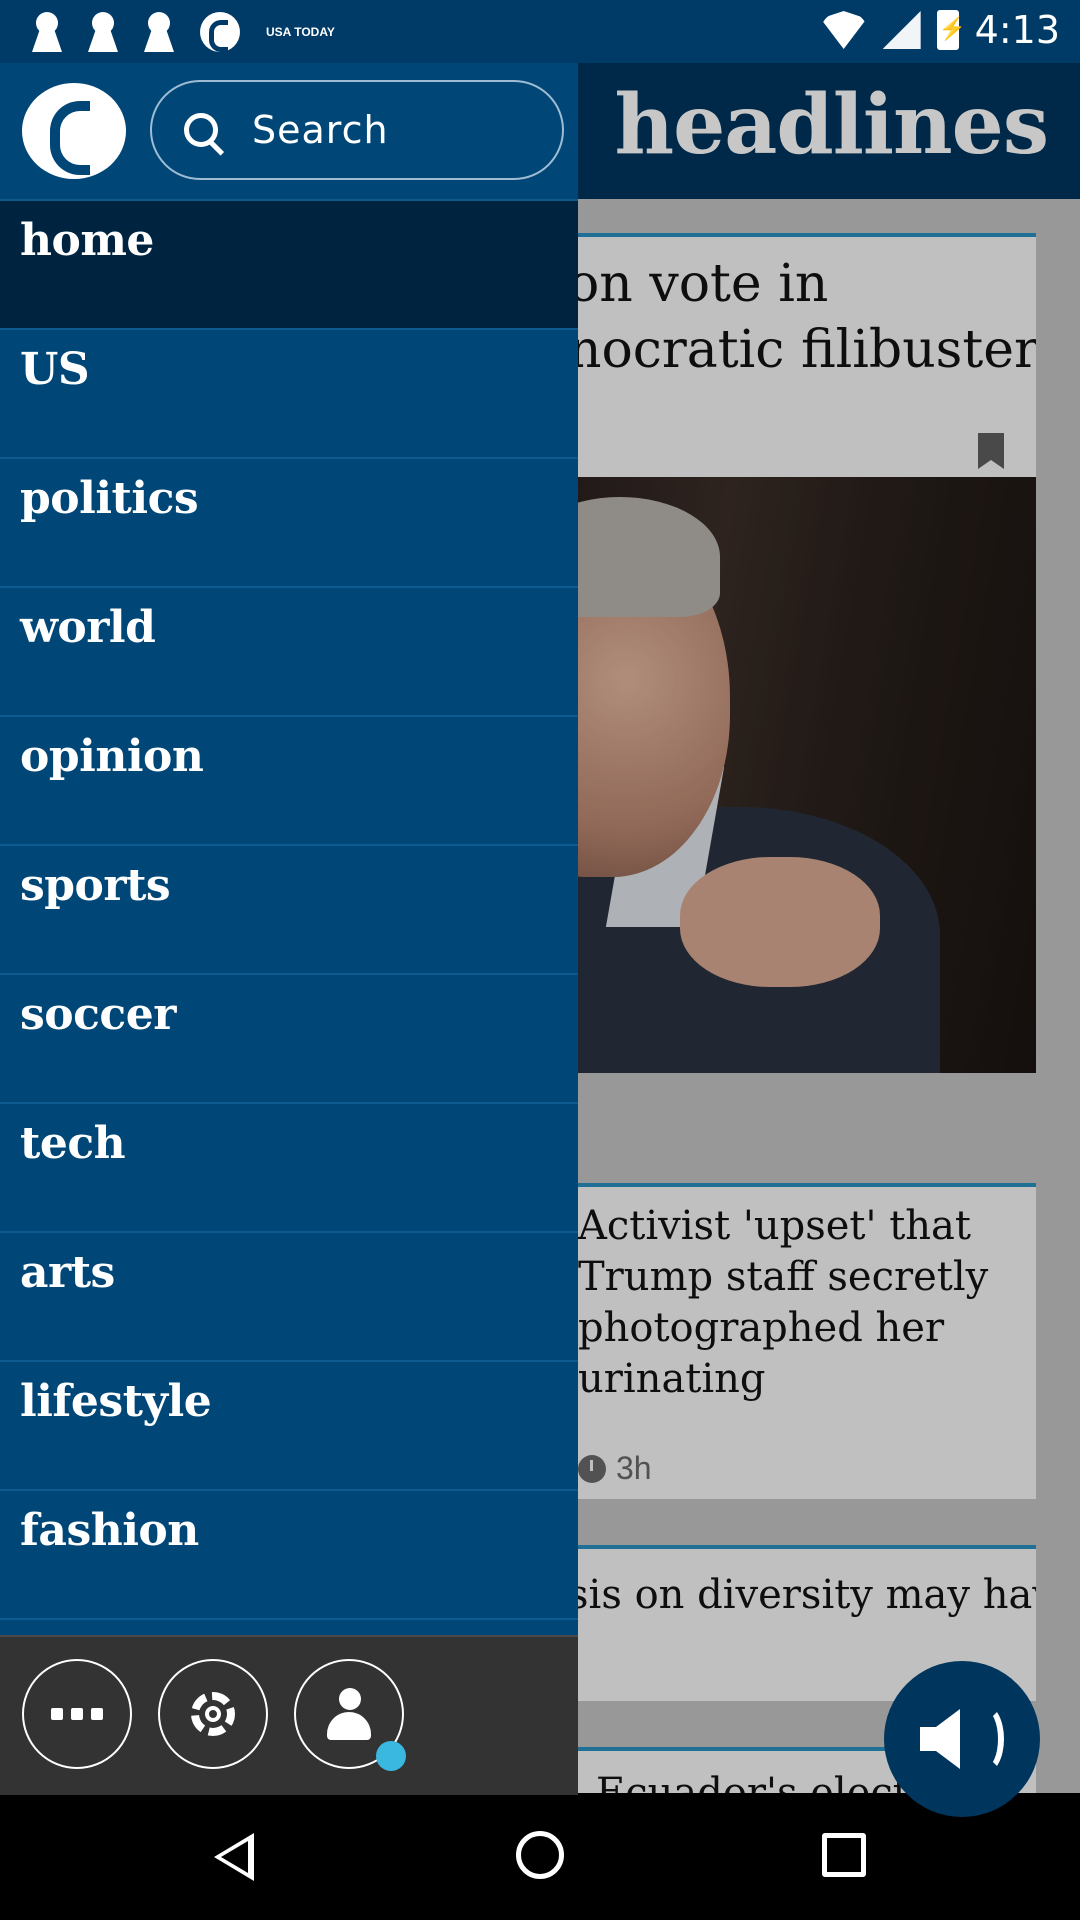 The height and width of the screenshot is (1920, 1080). I want to click on wifi-icon, so click(843, 30).